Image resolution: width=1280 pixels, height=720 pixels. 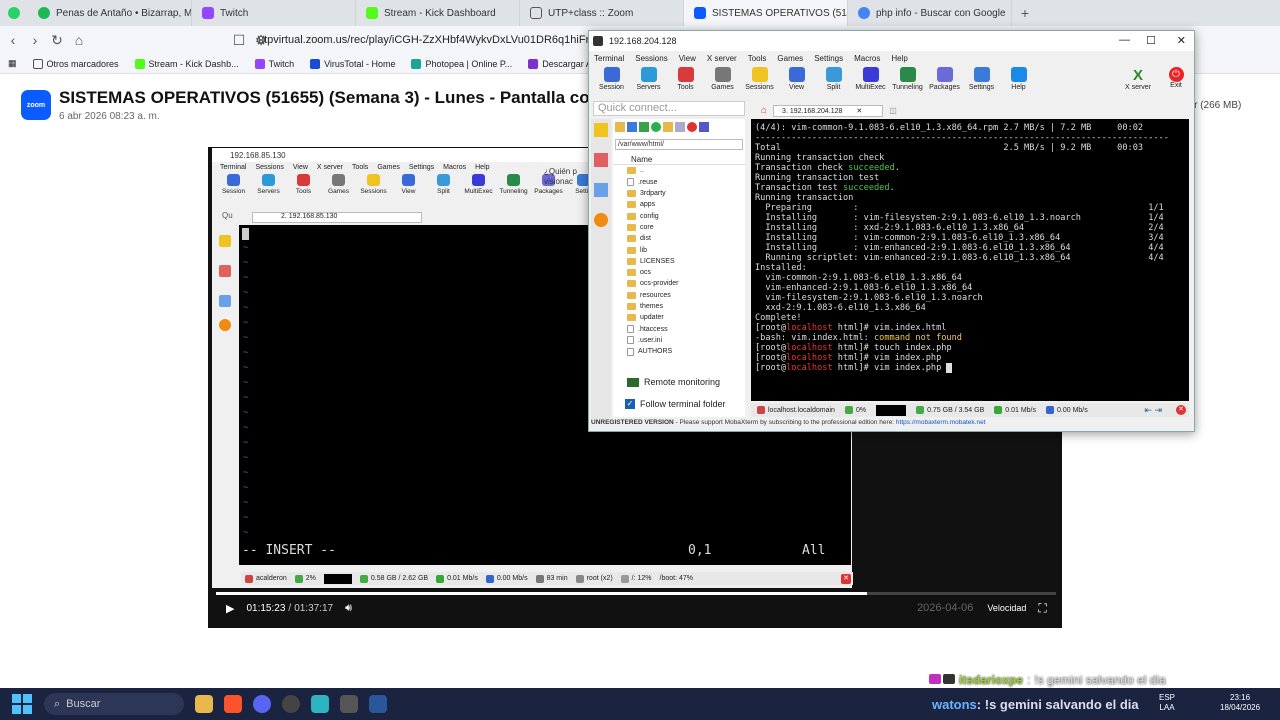 I want to click on folder-up-icon, so click(x=620, y=127).